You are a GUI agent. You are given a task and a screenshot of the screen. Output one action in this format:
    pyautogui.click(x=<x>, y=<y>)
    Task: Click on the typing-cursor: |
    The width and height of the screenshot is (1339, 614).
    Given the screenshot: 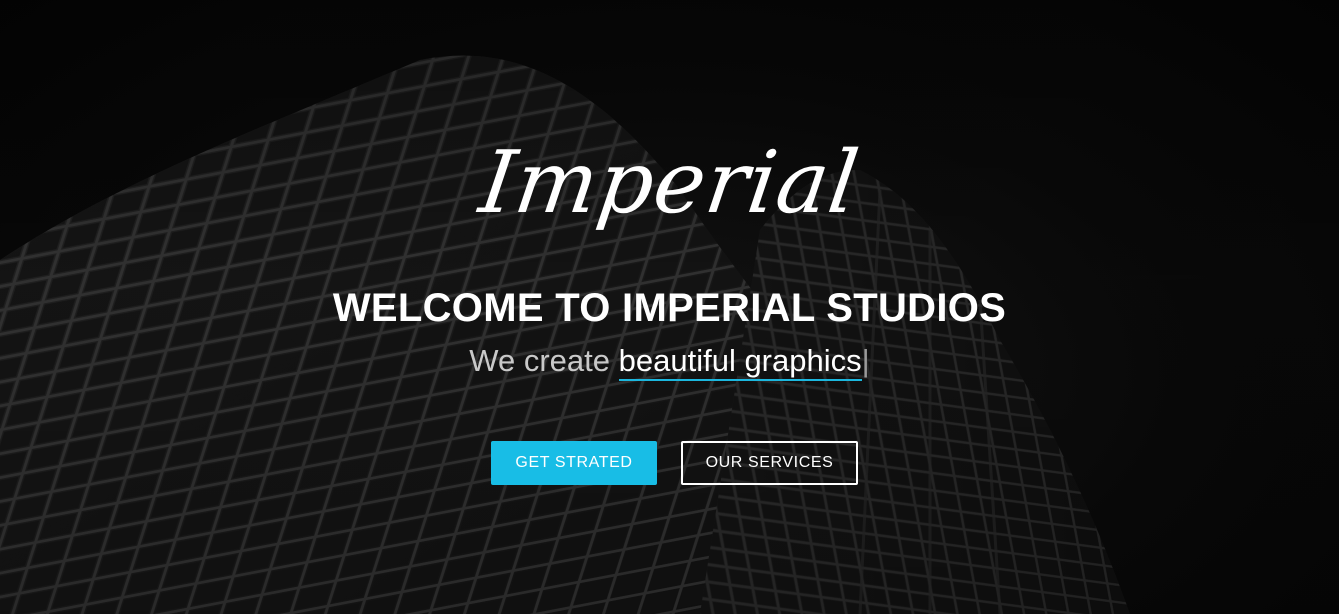 What is the action you would take?
    pyautogui.click(x=865, y=360)
    